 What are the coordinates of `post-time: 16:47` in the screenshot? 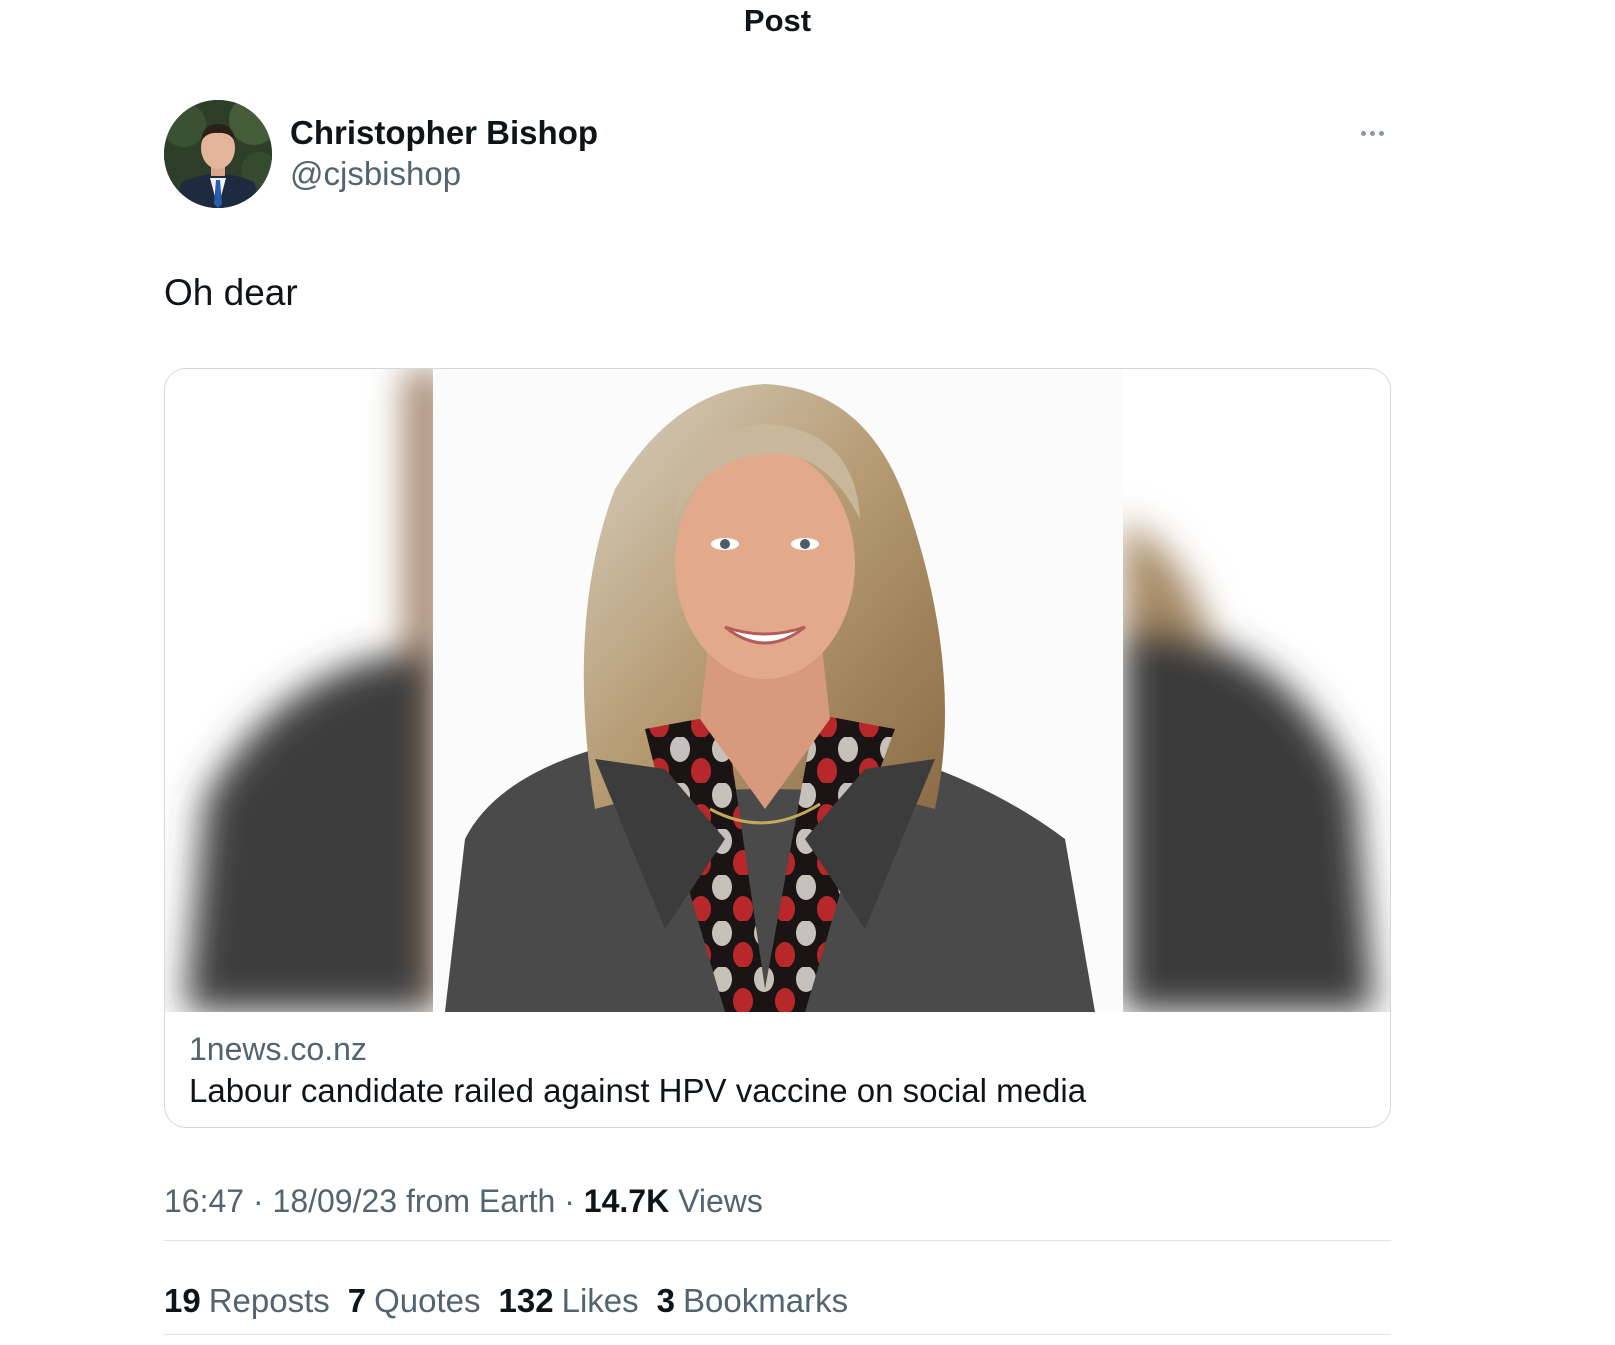 It's located at (204, 1201).